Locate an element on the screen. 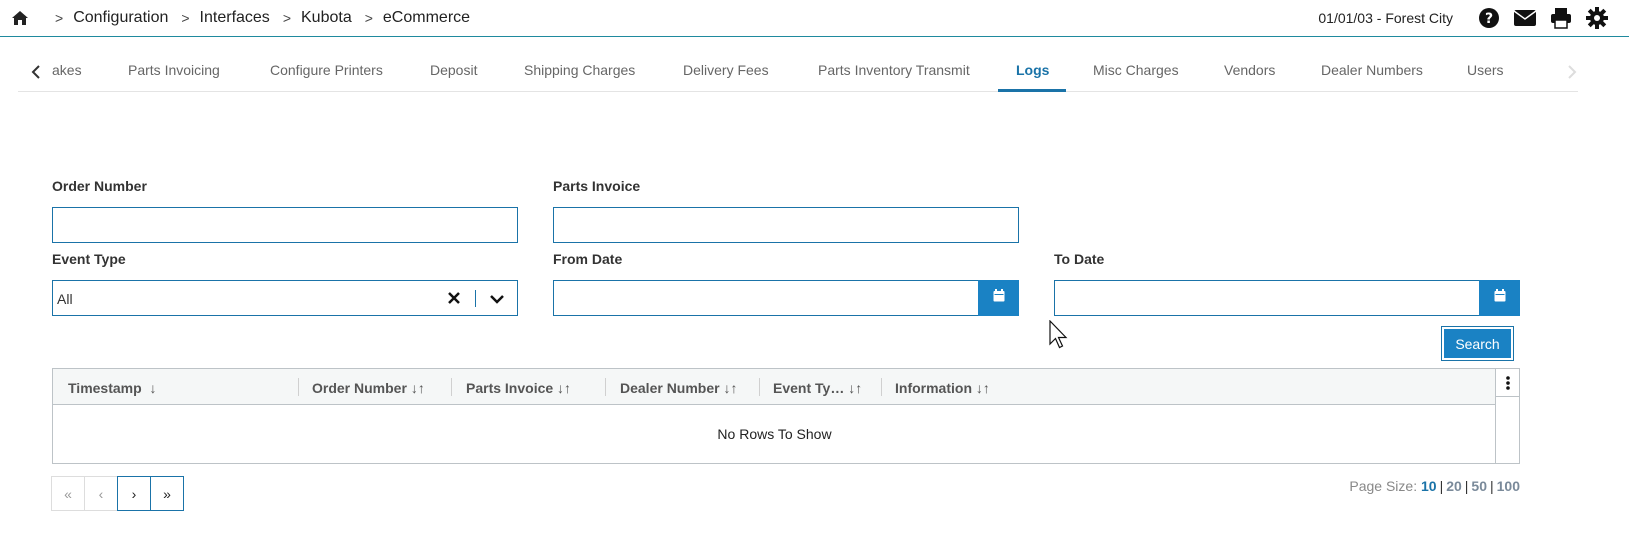  tab-deposit: Deposit is located at coordinates (453, 70).